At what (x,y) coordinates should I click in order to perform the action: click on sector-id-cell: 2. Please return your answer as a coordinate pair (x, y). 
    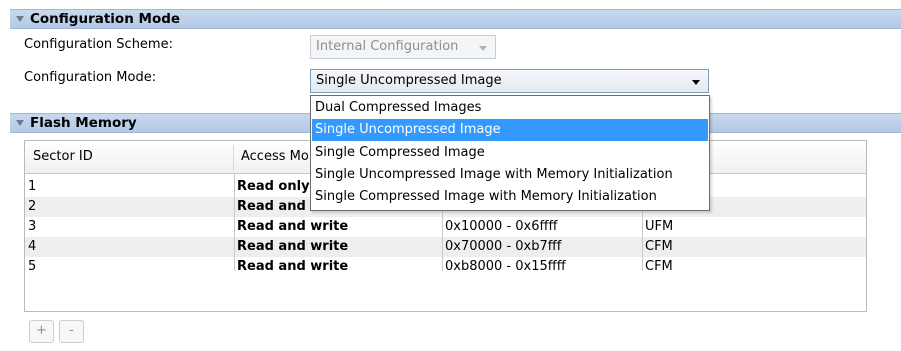
    Looking at the image, I should click on (32, 206).